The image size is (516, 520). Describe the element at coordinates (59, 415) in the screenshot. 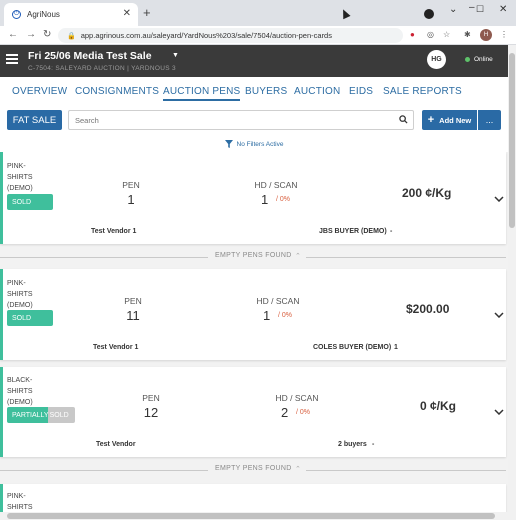

I see `status-part-2: SOLD` at that location.